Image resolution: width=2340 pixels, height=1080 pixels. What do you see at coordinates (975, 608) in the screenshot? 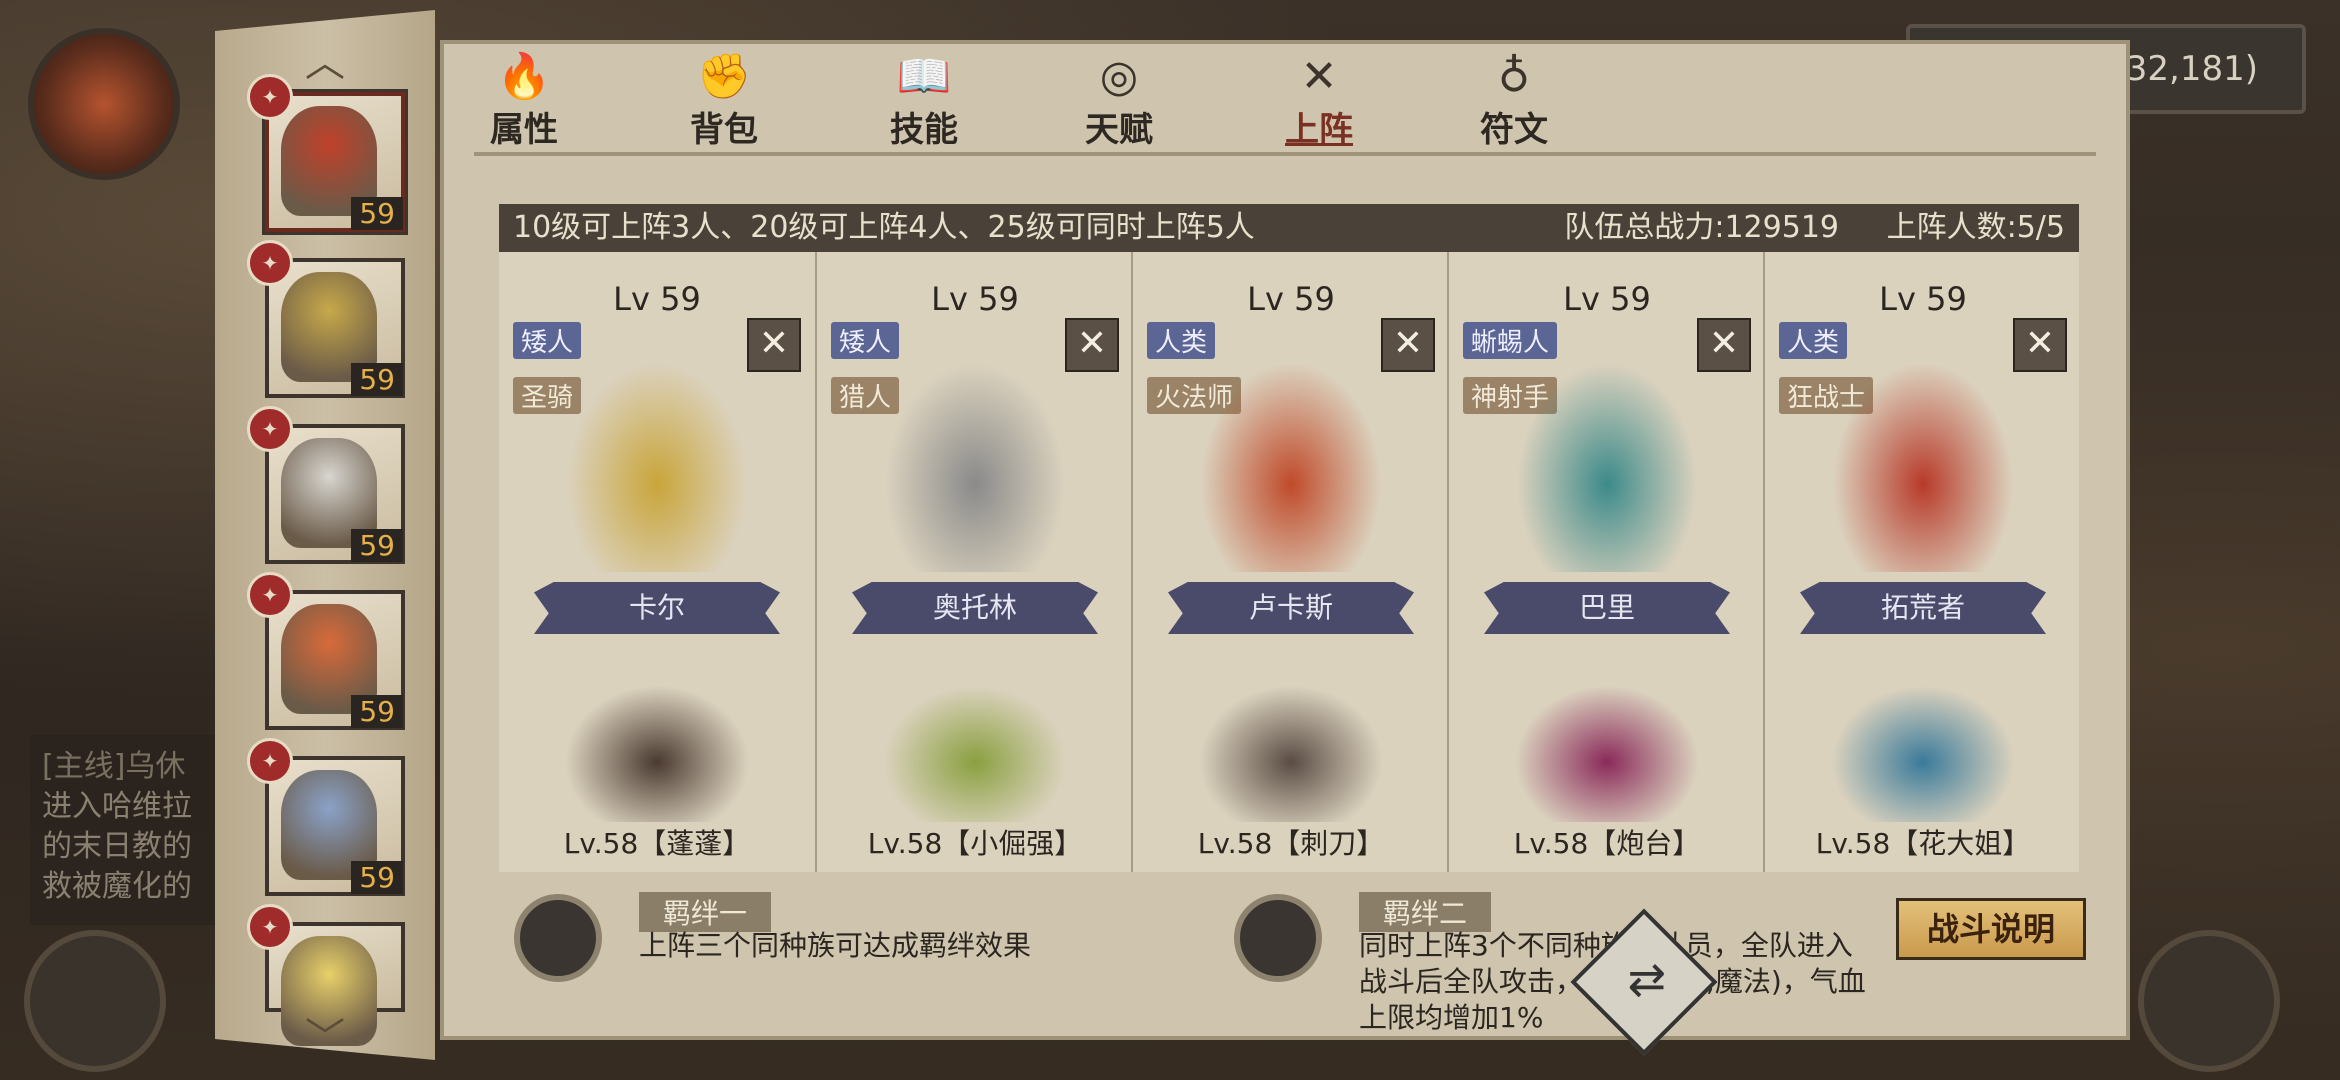
I see `hero-name-banner: 奥托林` at bounding box center [975, 608].